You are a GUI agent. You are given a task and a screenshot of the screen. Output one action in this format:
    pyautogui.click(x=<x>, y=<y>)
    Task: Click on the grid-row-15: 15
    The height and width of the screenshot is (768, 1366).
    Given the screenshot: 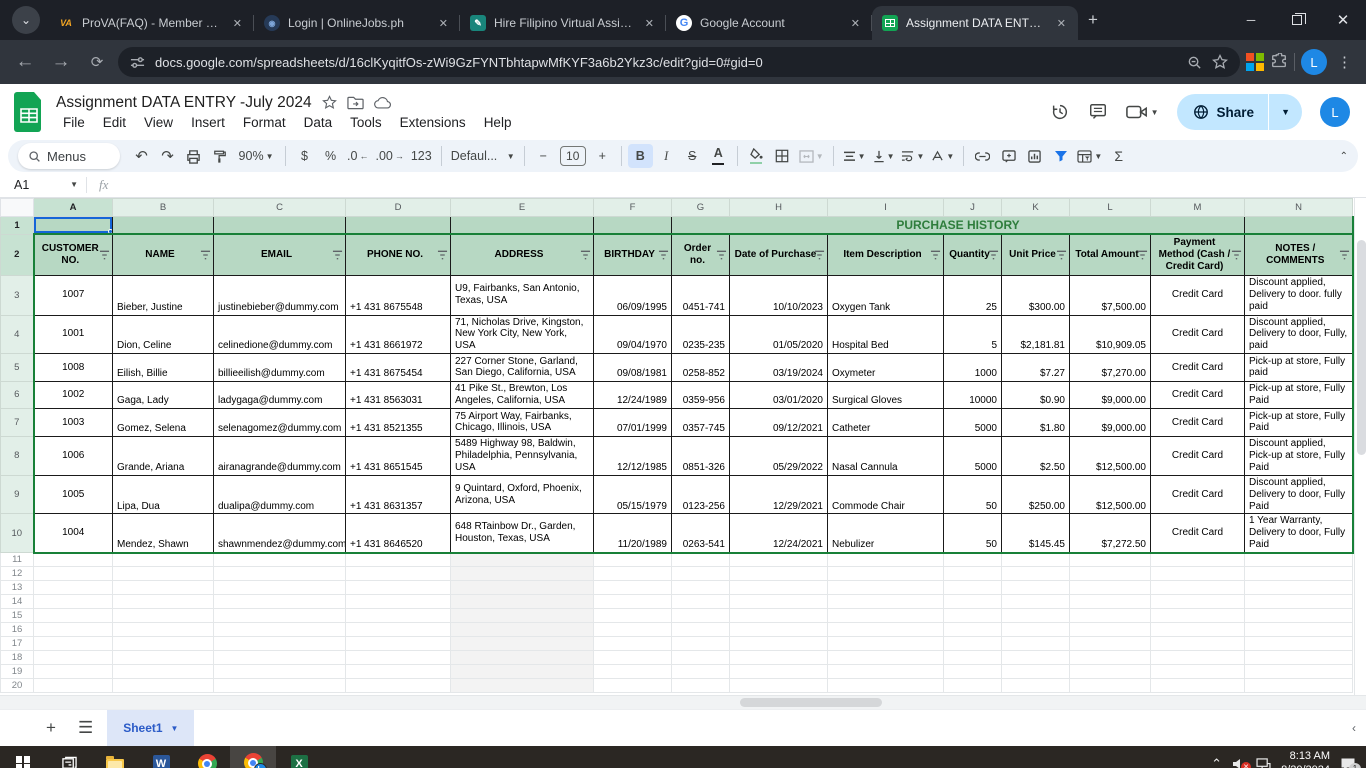 What is the action you would take?
    pyautogui.click(x=676, y=616)
    